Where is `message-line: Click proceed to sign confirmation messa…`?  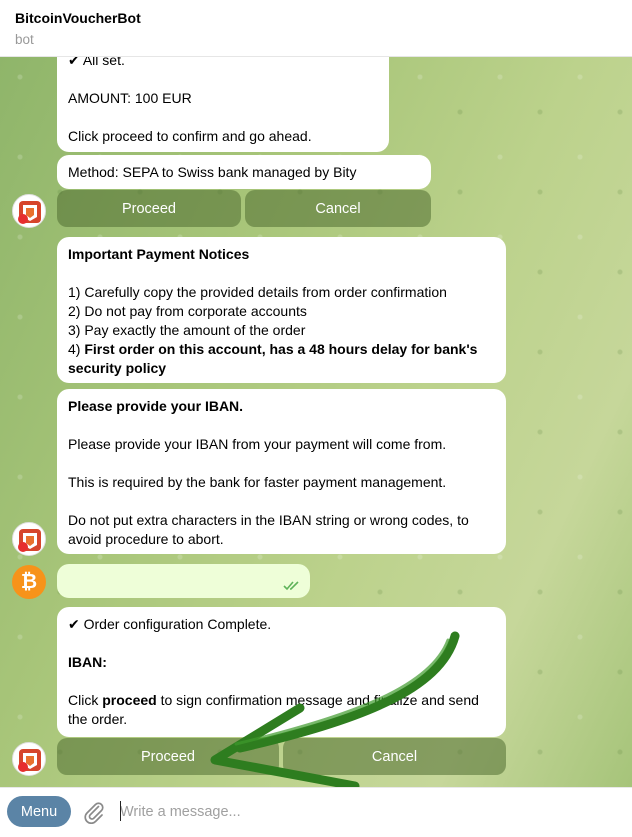 message-line: Click proceed to sign confirmation messa… is located at coordinates (273, 709).